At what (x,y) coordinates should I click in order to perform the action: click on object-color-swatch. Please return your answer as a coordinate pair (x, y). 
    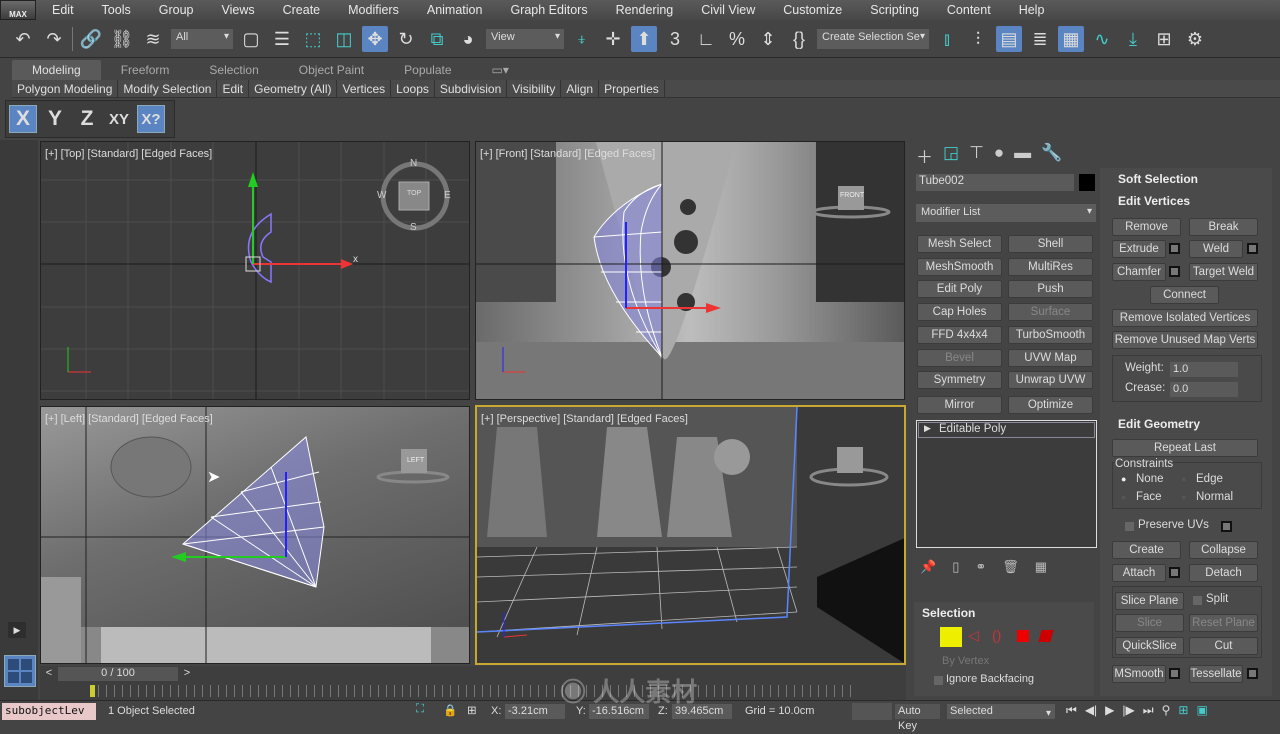
    Looking at the image, I should click on (1087, 182).